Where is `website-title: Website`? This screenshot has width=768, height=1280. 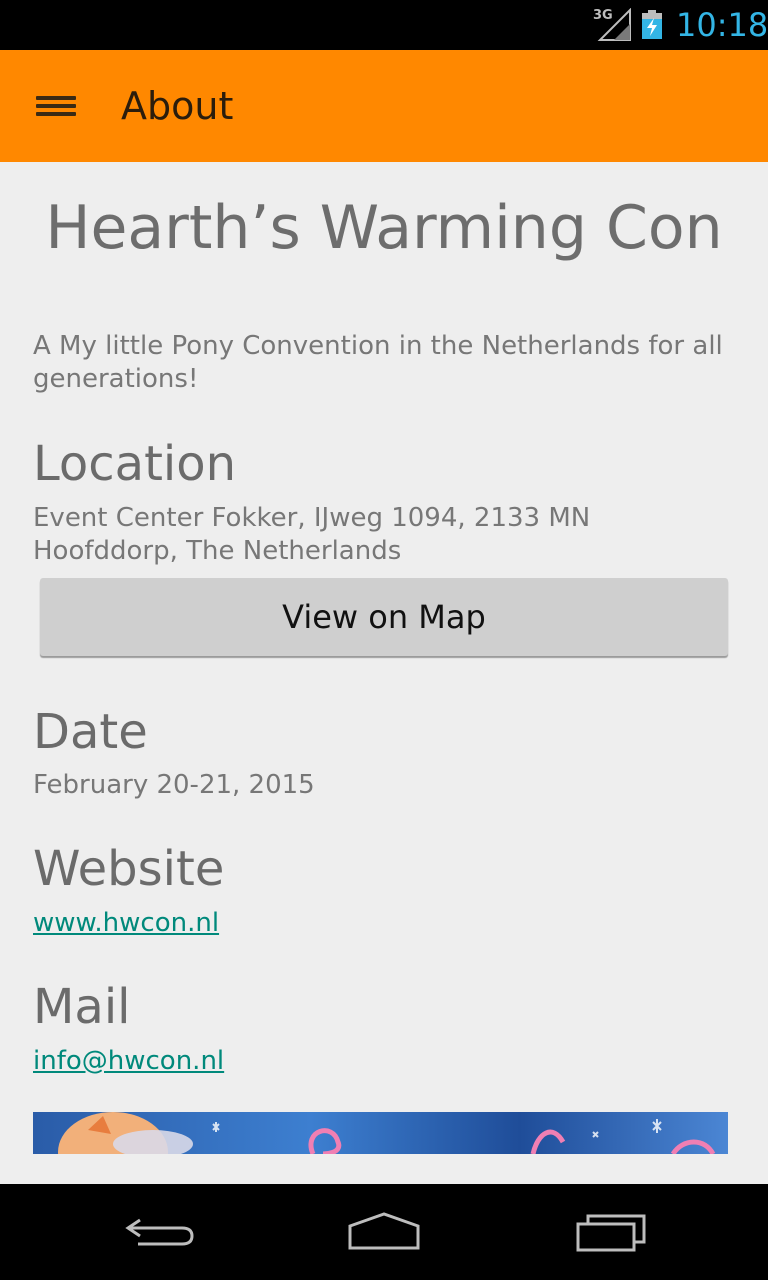 website-title: Website is located at coordinates (129, 869).